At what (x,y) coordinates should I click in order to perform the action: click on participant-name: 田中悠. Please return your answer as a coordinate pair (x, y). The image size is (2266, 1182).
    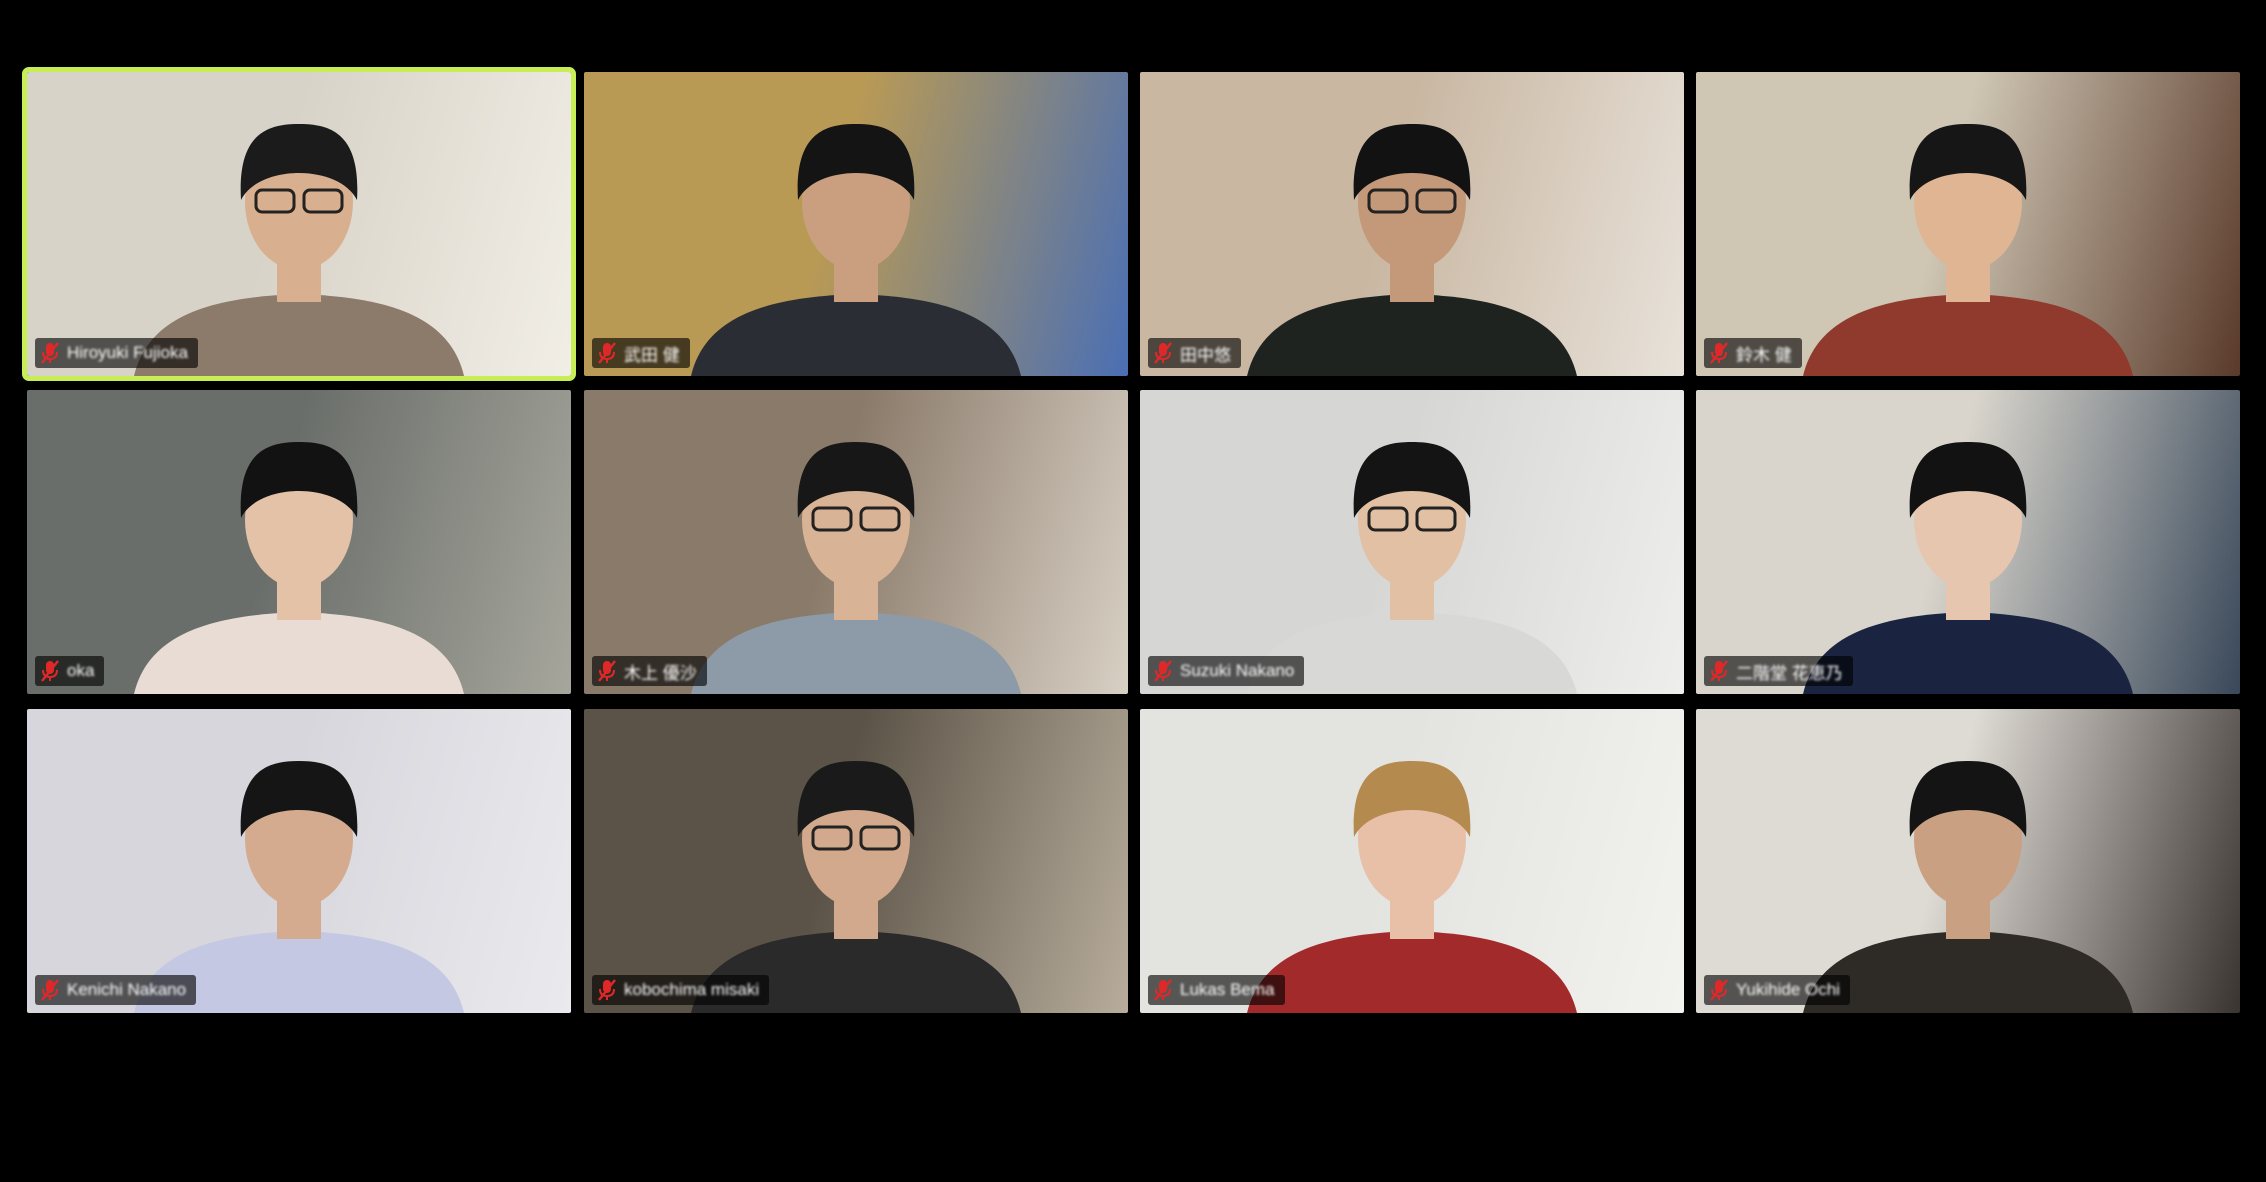
    Looking at the image, I should click on (1205, 355).